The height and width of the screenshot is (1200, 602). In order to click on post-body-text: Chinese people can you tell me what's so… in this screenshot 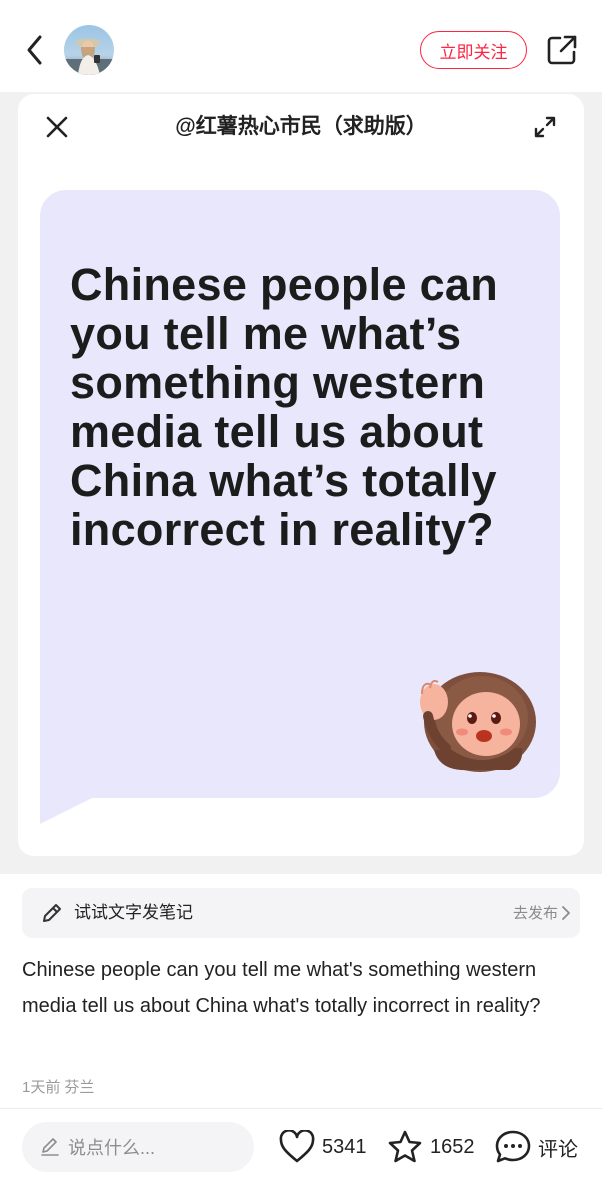, I will do `click(281, 988)`.